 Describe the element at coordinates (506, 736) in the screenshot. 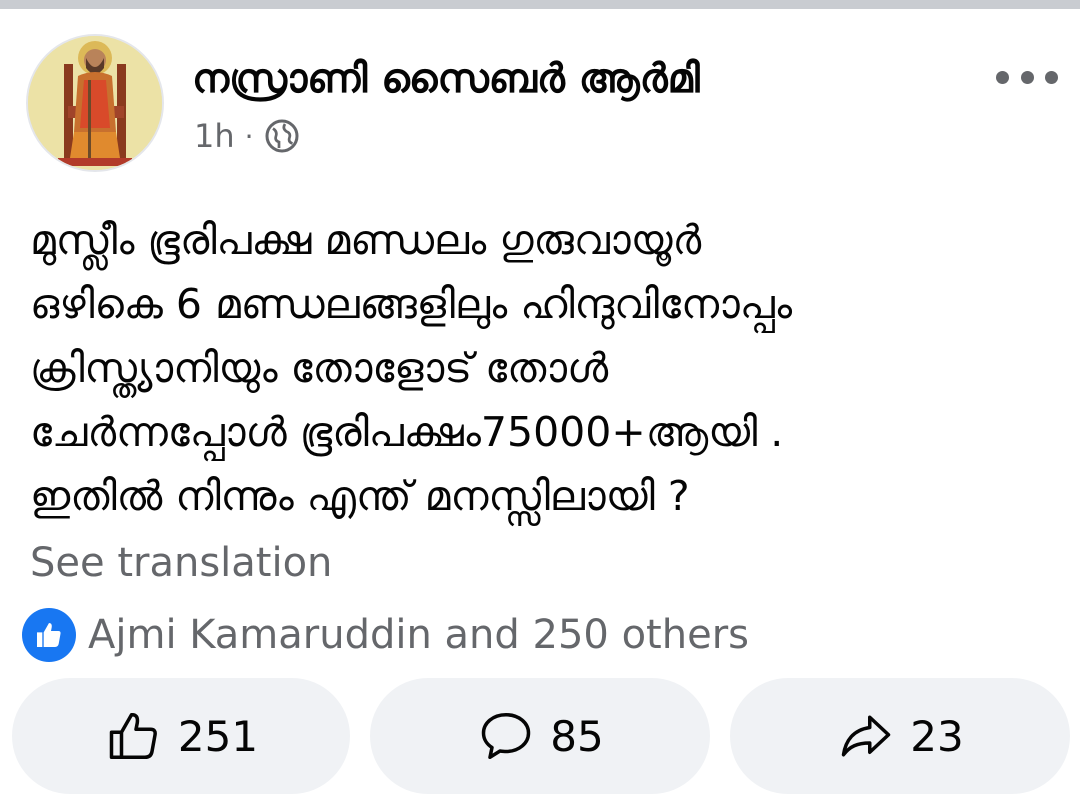

I see `comment-bubble-icon` at that location.